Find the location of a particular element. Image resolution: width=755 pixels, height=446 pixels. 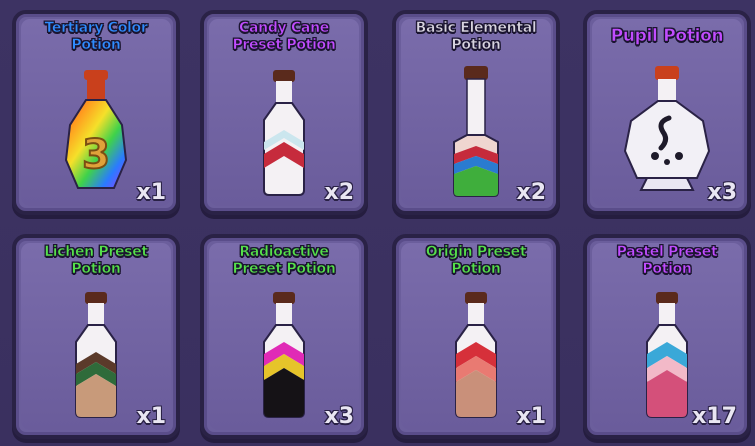

item-title: Radioactive Preset Potion is located at coordinates (284, 261).